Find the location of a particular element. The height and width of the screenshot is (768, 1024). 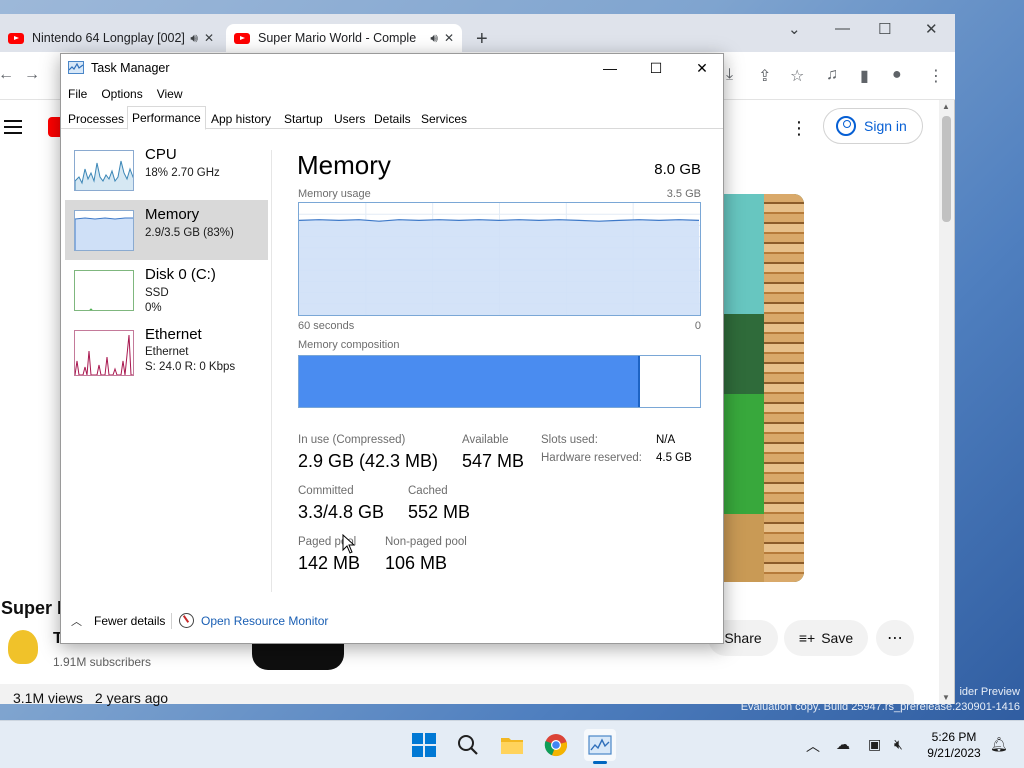

search-button is located at coordinates (468, 745).